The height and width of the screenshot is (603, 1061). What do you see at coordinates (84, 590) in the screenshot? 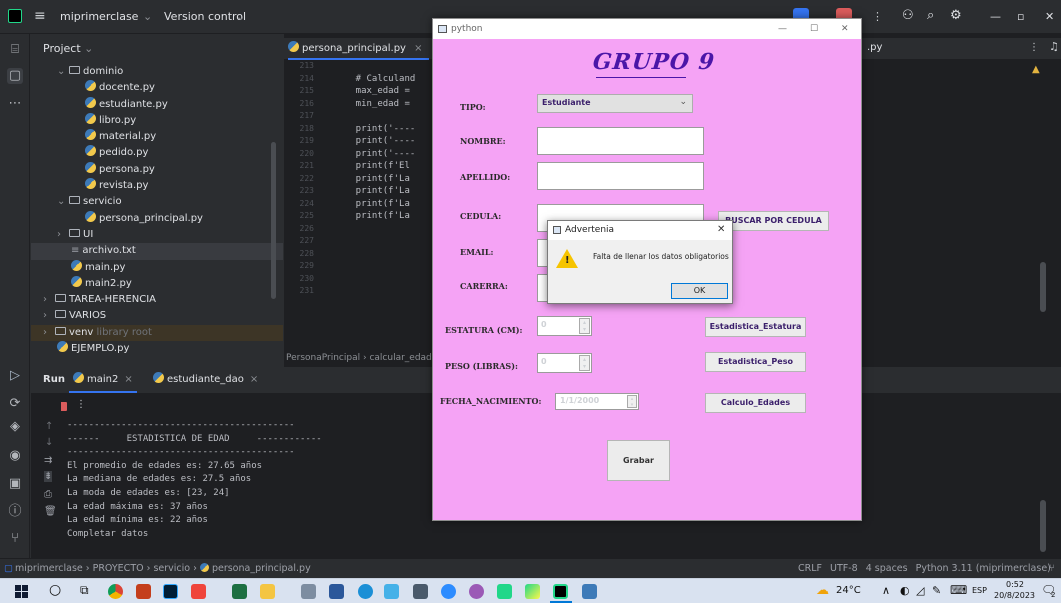
I see `task-view-icon: ⧉` at bounding box center [84, 590].